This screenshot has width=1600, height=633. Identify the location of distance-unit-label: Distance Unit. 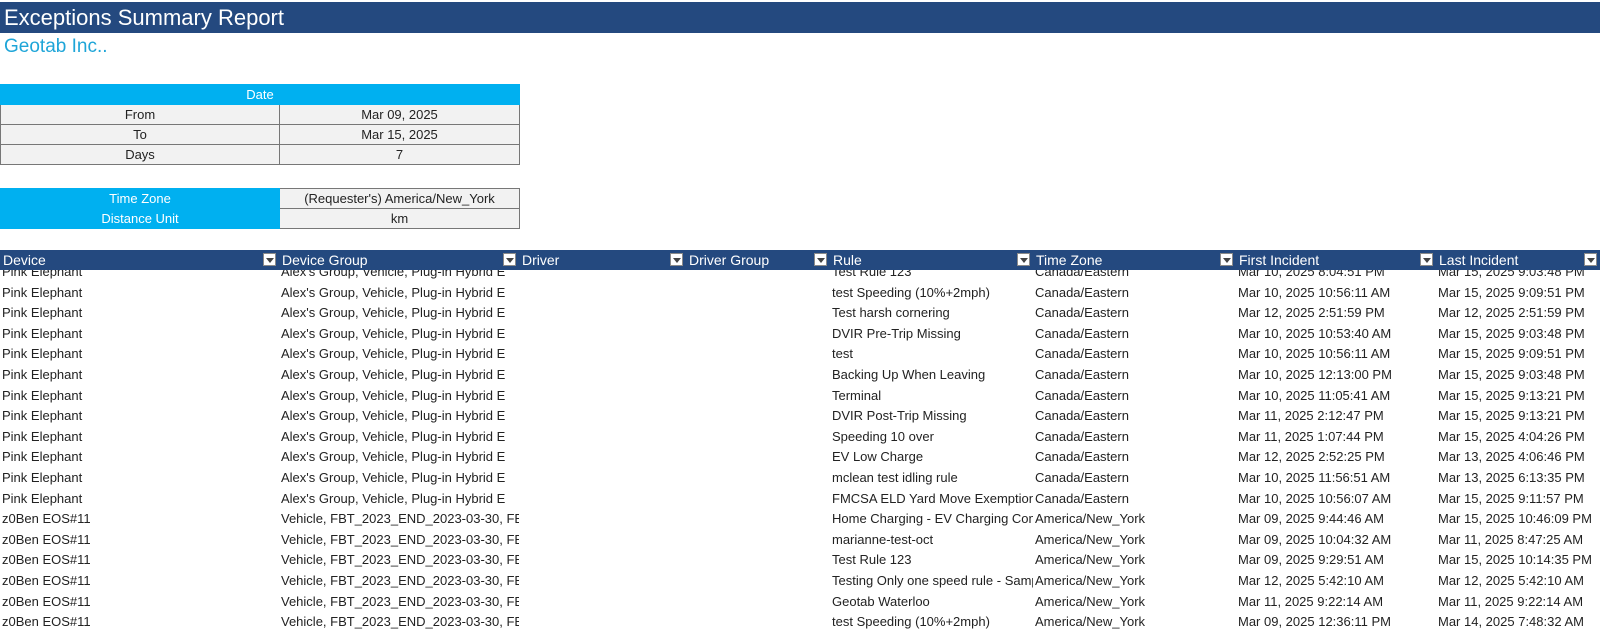
(140, 218).